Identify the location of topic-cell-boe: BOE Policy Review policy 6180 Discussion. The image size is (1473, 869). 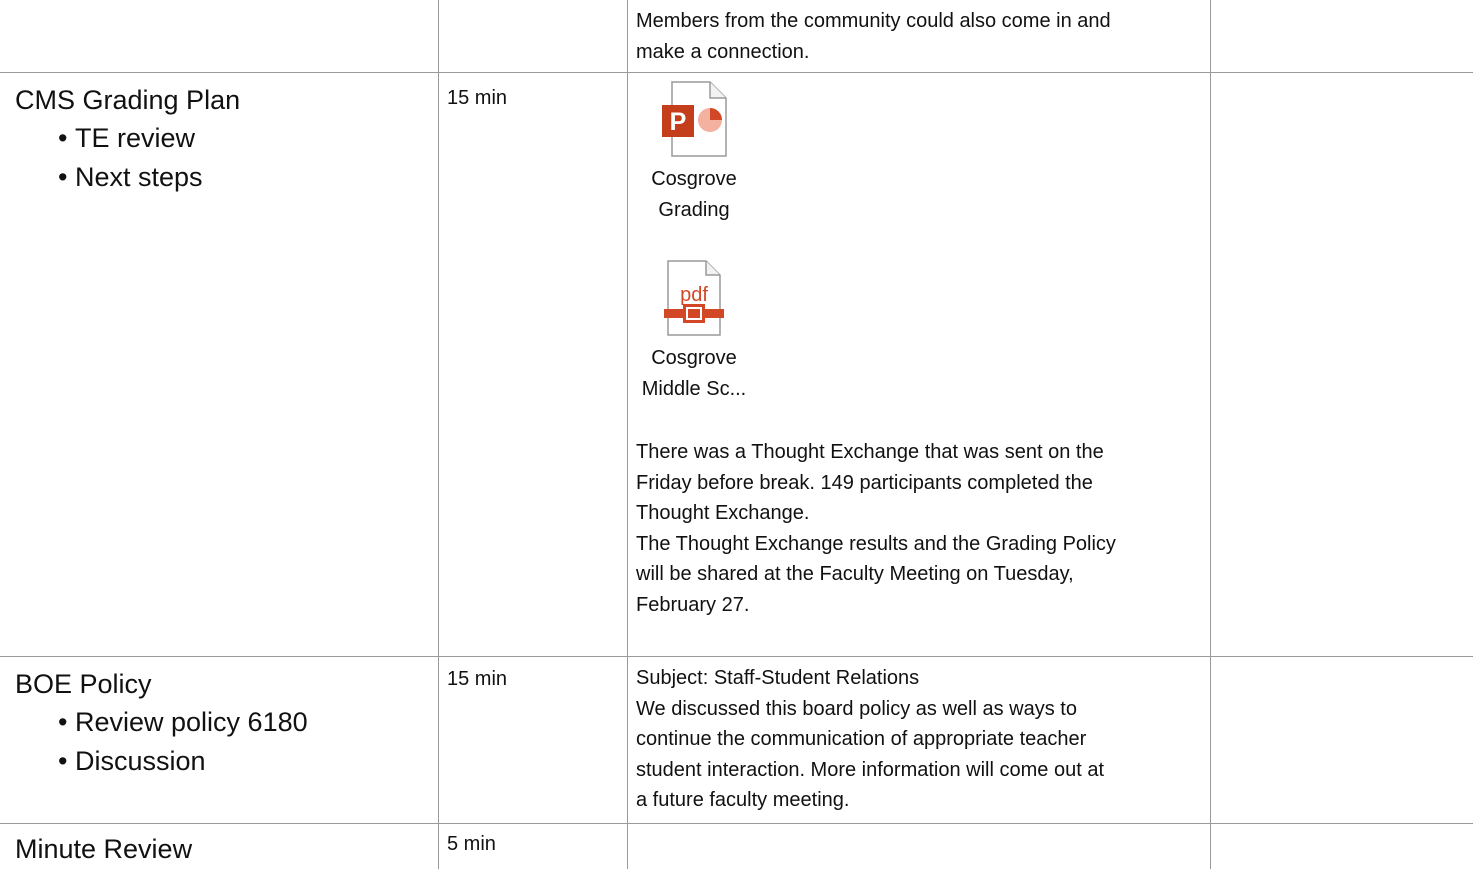
(161, 723).